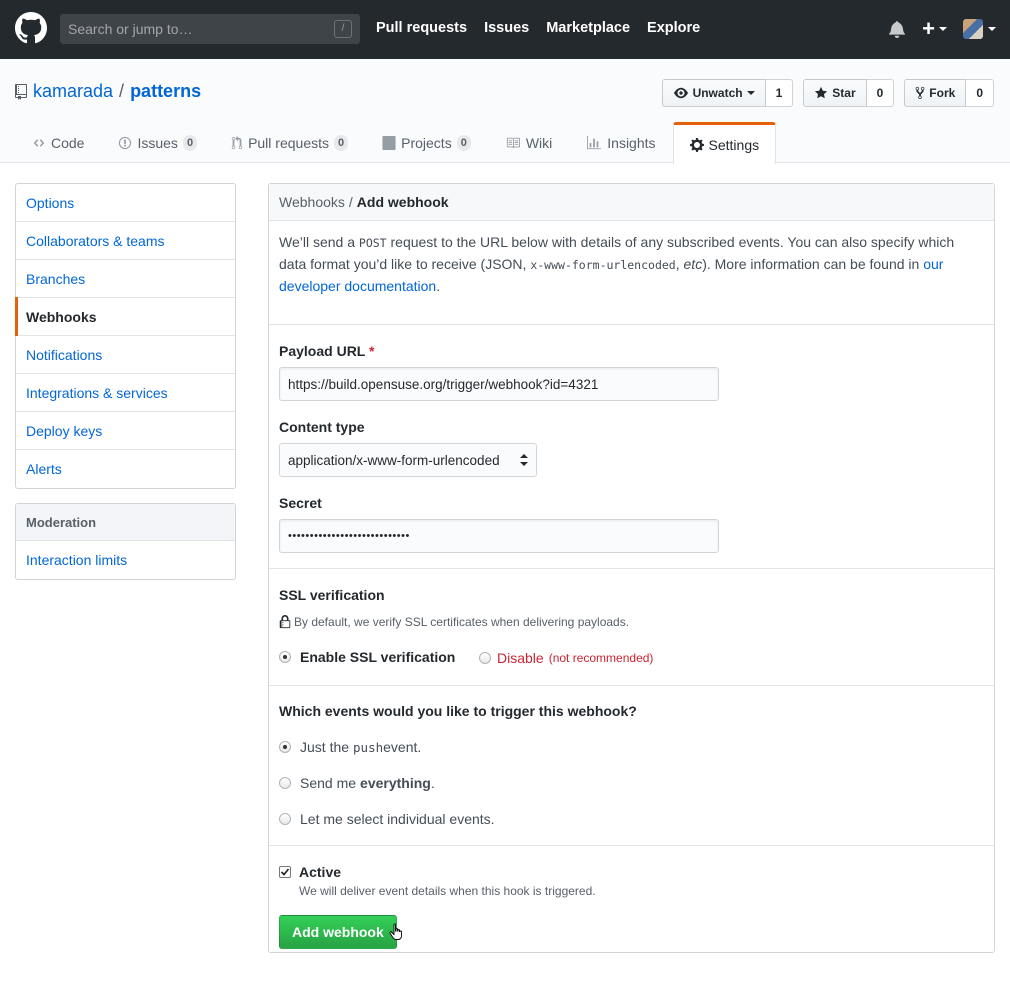  Describe the element at coordinates (332, 595) in the screenshot. I see `ssl-label: SSL verification` at that location.